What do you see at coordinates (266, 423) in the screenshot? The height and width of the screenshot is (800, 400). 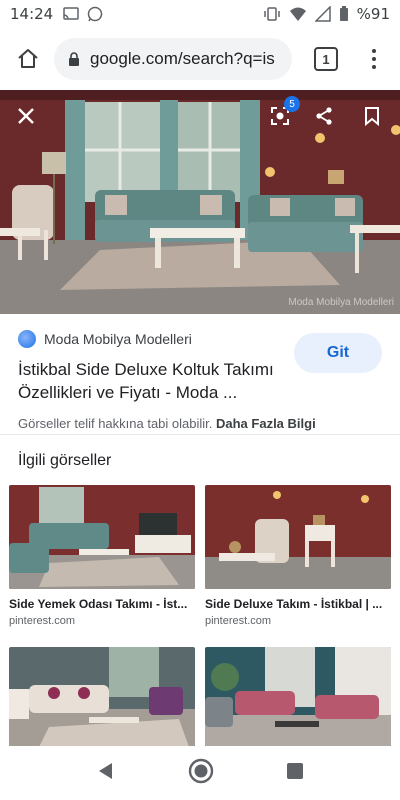 I see `more-info-link: Daha Fazla Bilgi` at bounding box center [266, 423].